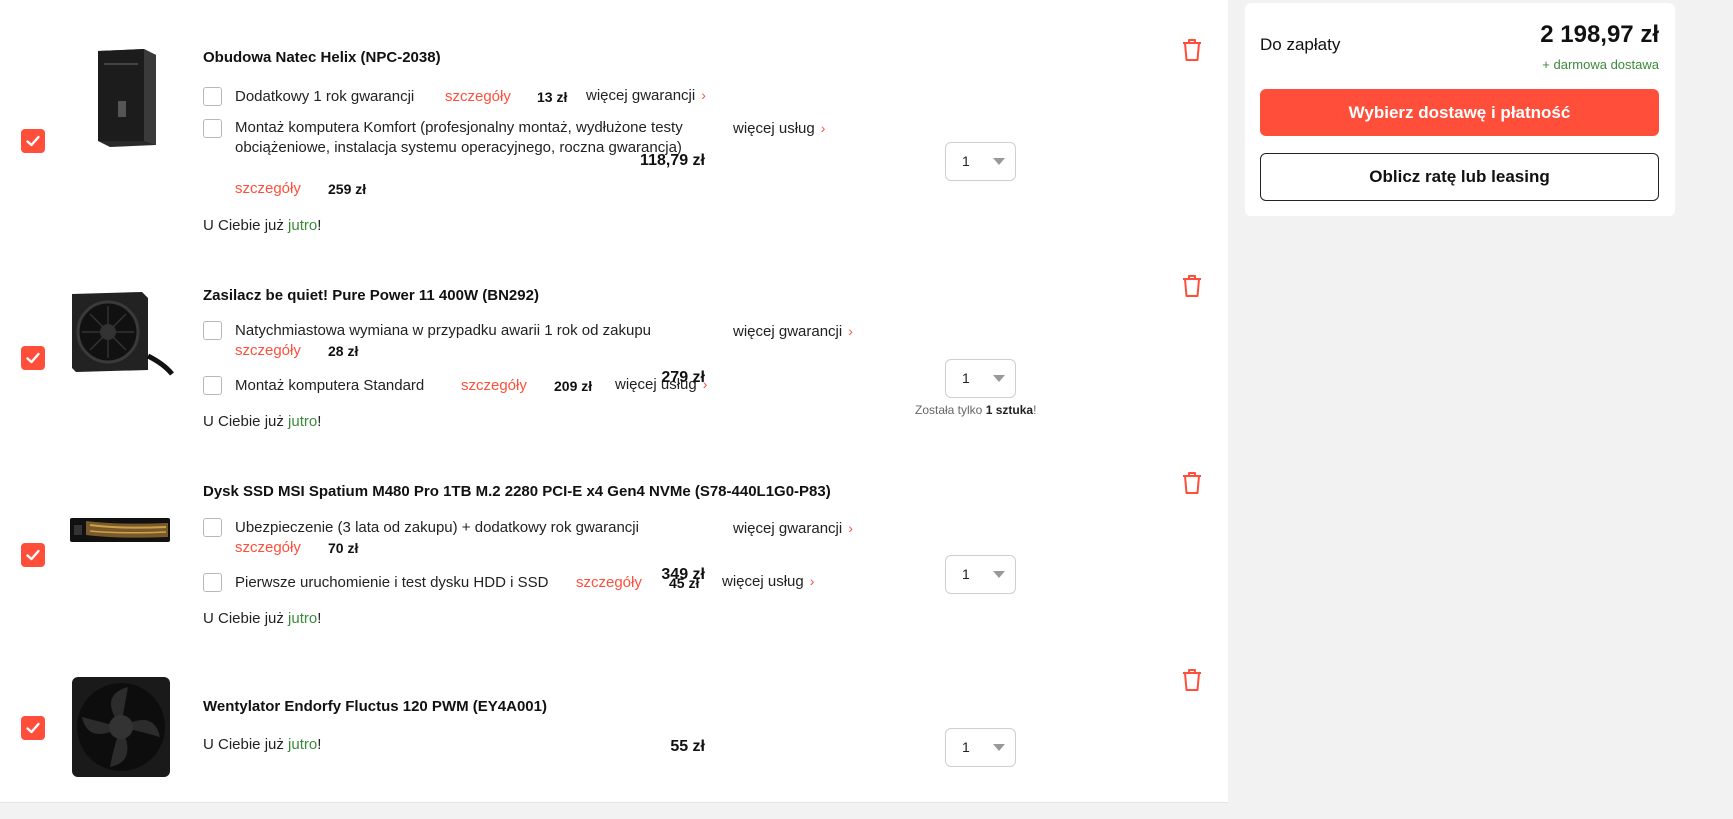 This screenshot has width=1733, height=819. What do you see at coordinates (121, 97) in the screenshot?
I see `product-image-pc-case` at bounding box center [121, 97].